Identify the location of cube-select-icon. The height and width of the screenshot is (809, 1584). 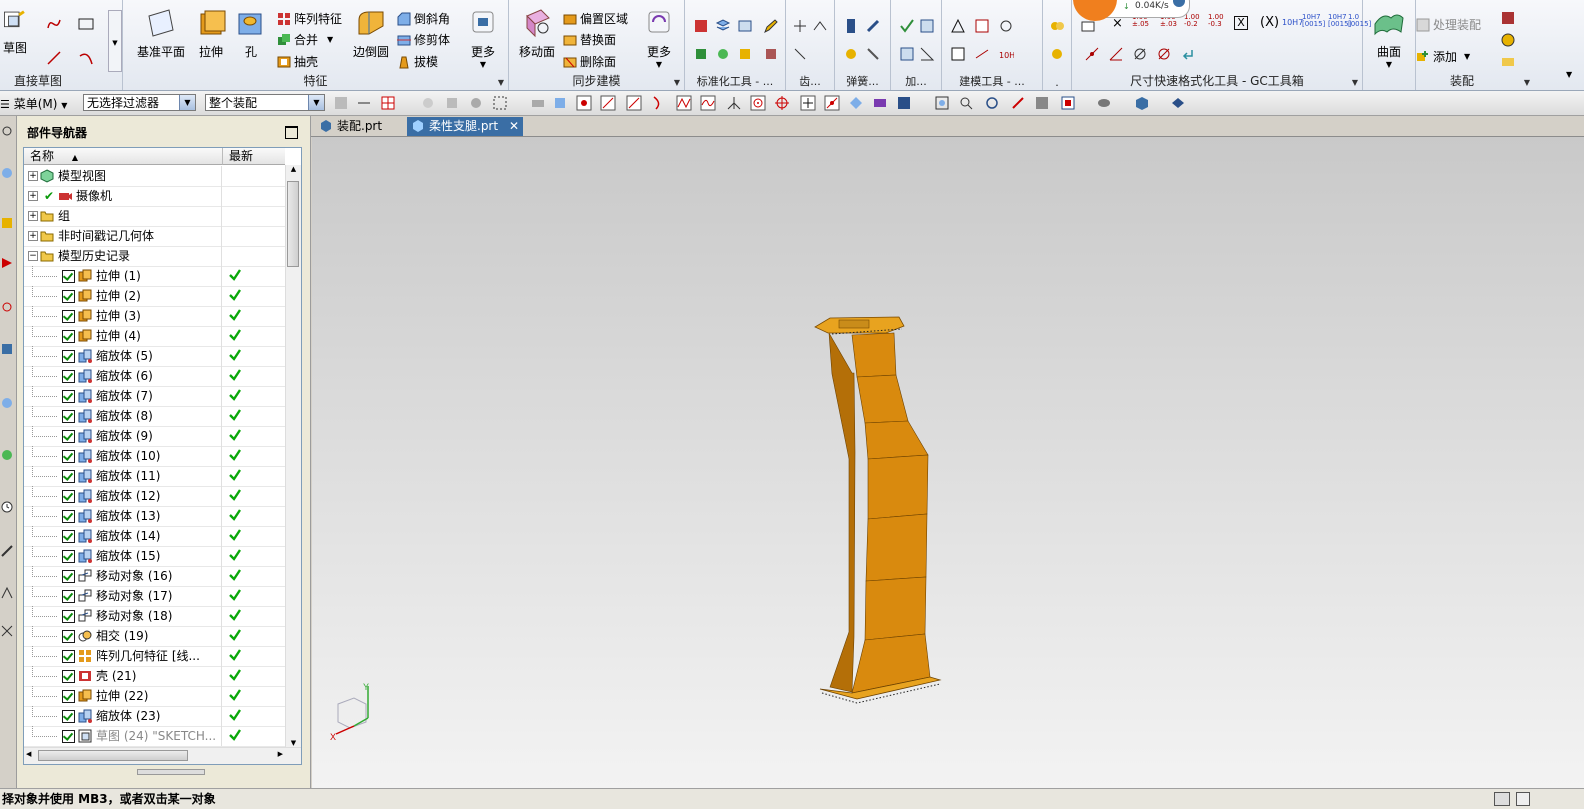
(560, 103).